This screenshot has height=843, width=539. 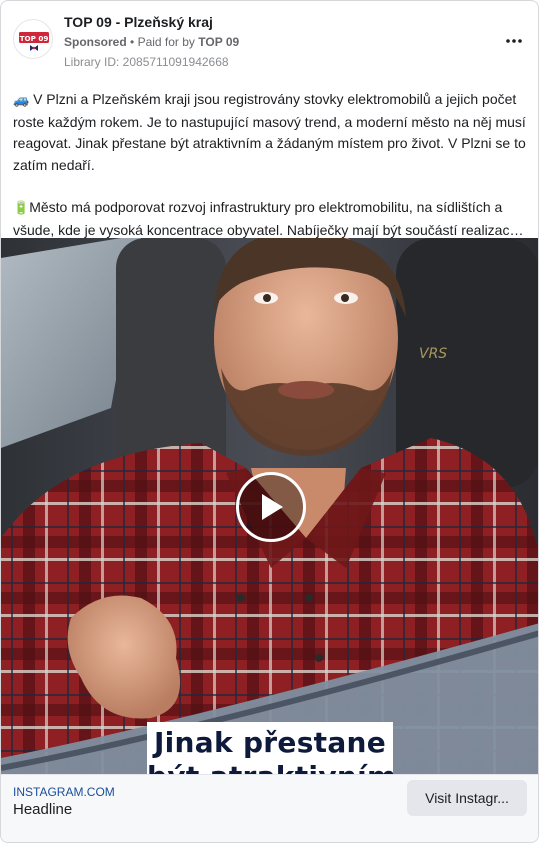 What do you see at coordinates (270, 742) in the screenshot?
I see `caption-line-1: Jinak přestane` at bounding box center [270, 742].